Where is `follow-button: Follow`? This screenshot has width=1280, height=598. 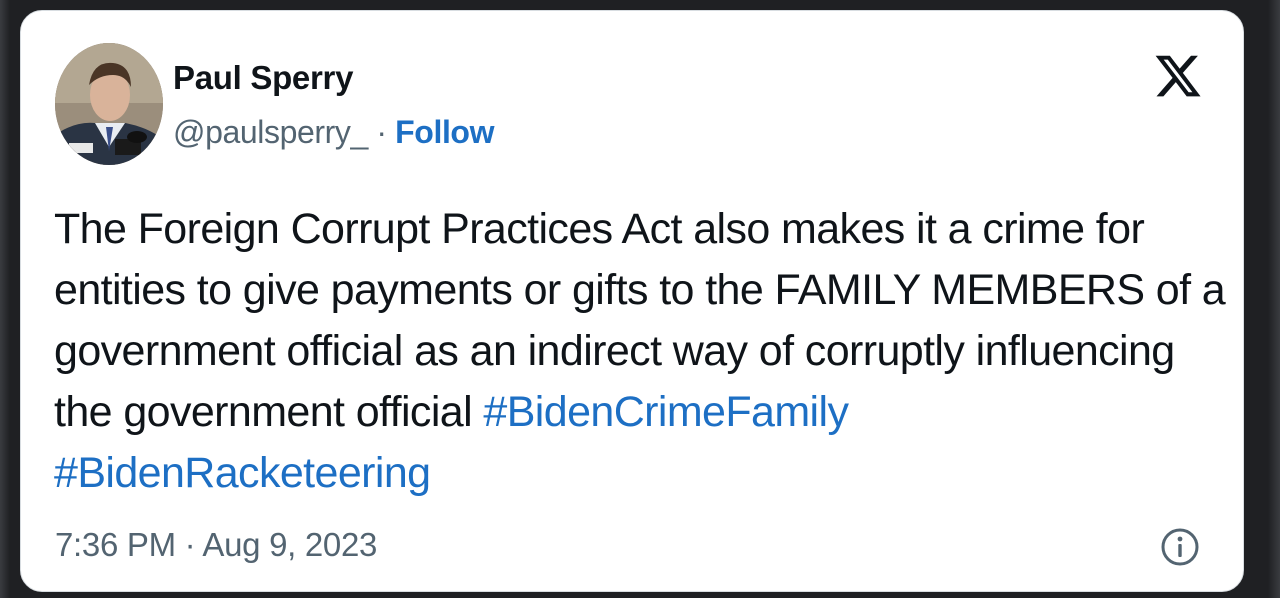 follow-button: Follow is located at coordinates (444, 132).